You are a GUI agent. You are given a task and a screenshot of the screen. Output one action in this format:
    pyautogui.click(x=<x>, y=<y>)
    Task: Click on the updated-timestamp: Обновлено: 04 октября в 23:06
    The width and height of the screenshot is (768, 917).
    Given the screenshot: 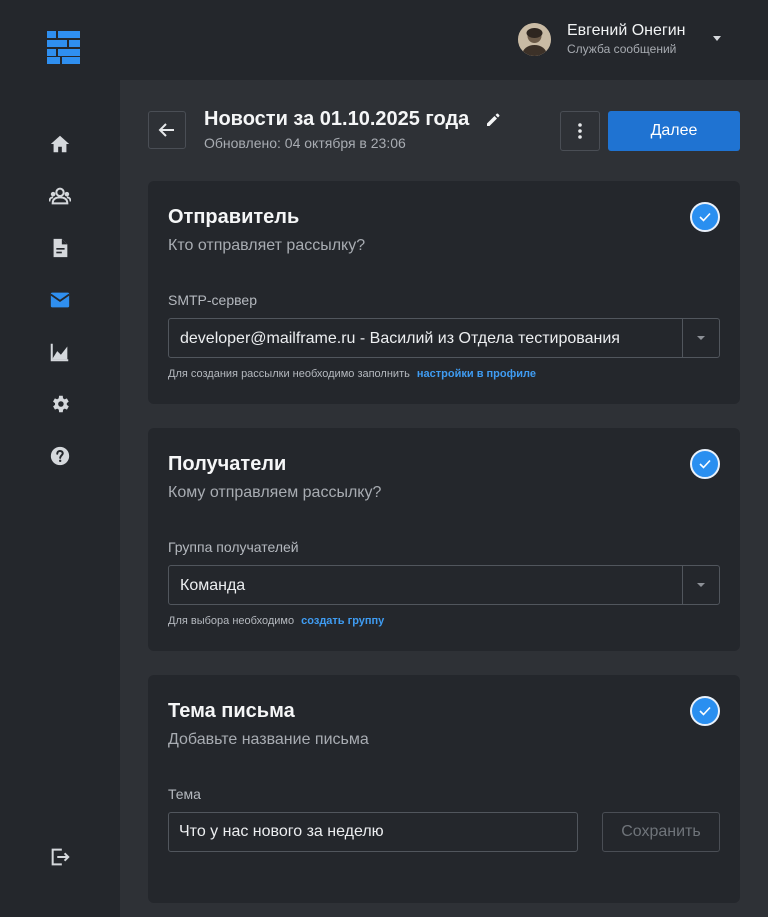 What is the action you would take?
    pyautogui.click(x=305, y=143)
    